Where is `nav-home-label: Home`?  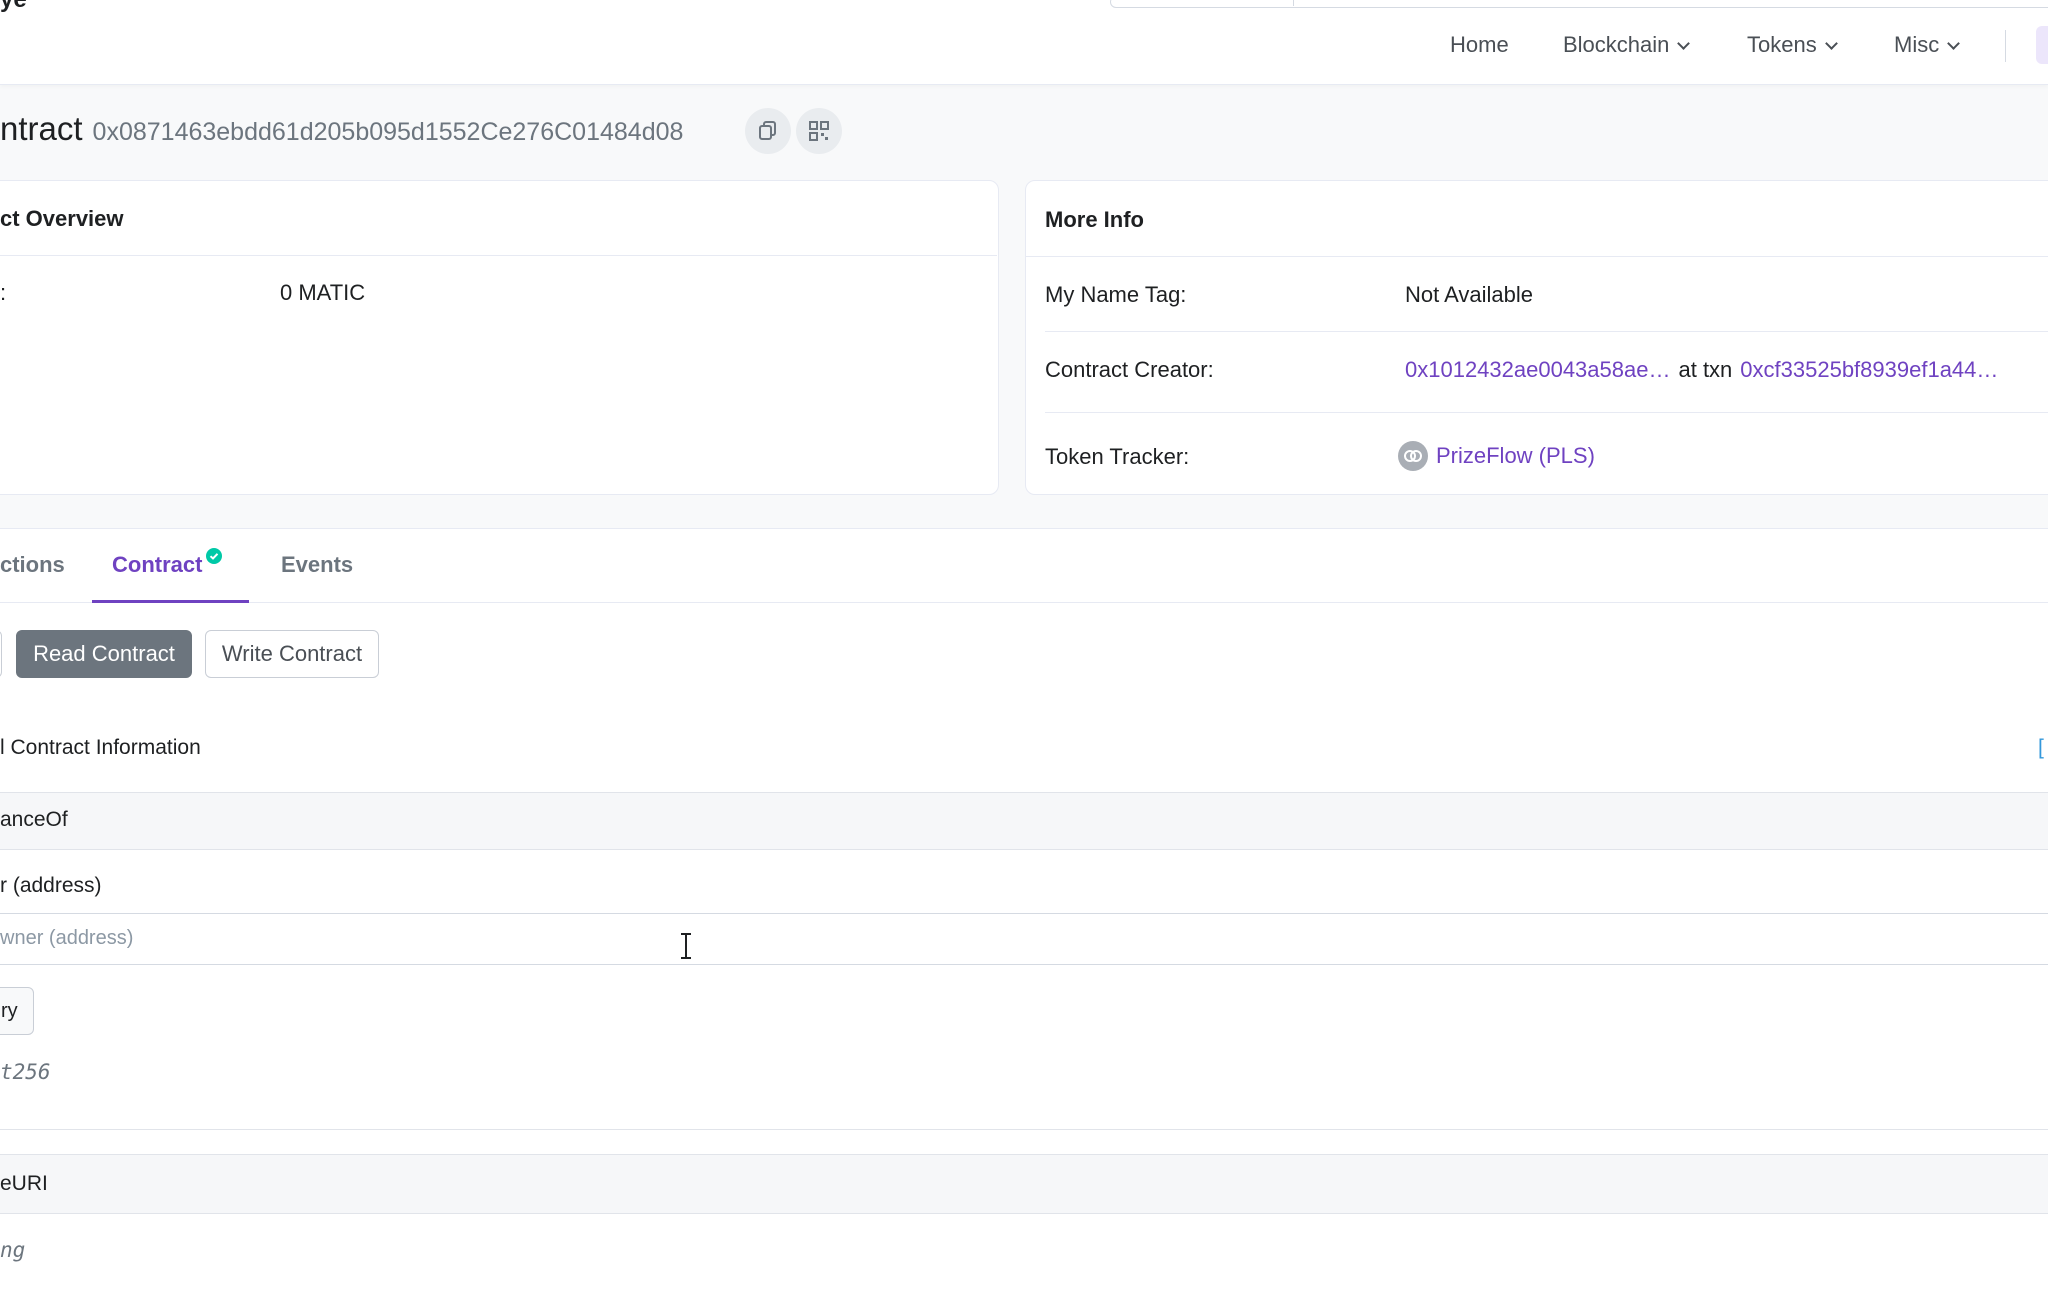
nav-home-label: Home is located at coordinates (1479, 44).